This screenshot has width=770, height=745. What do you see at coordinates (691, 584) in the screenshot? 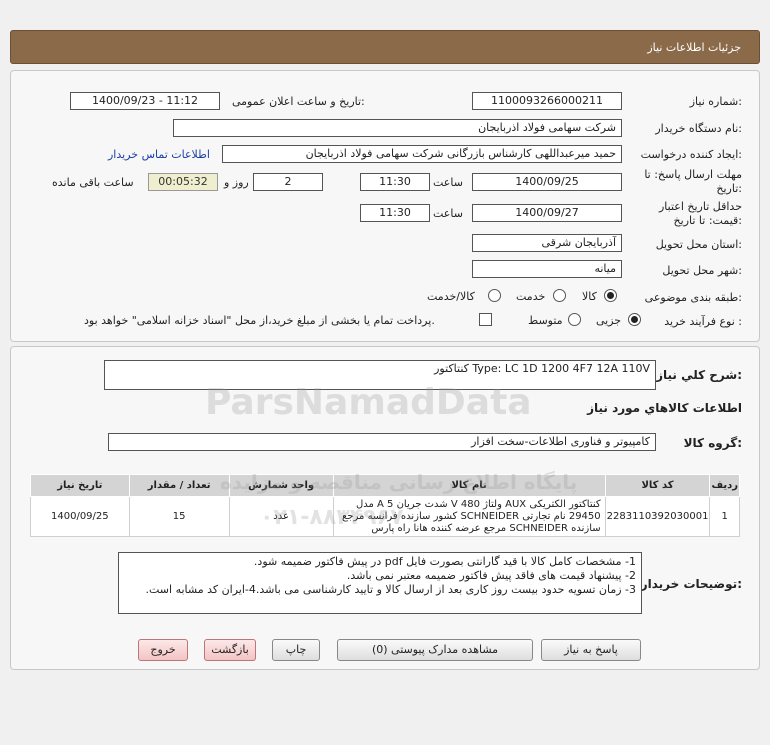
I see `buyer-notes-label: توضیحات خریدار:` at bounding box center [691, 584].